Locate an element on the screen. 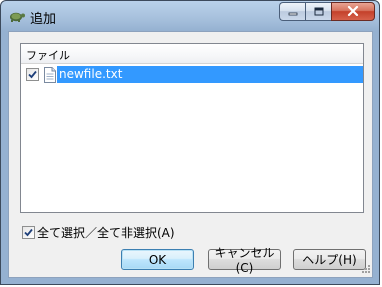 The width and height of the screenshot is (382, 287). title-bar: 追加 is located at coordinates (190, 16).